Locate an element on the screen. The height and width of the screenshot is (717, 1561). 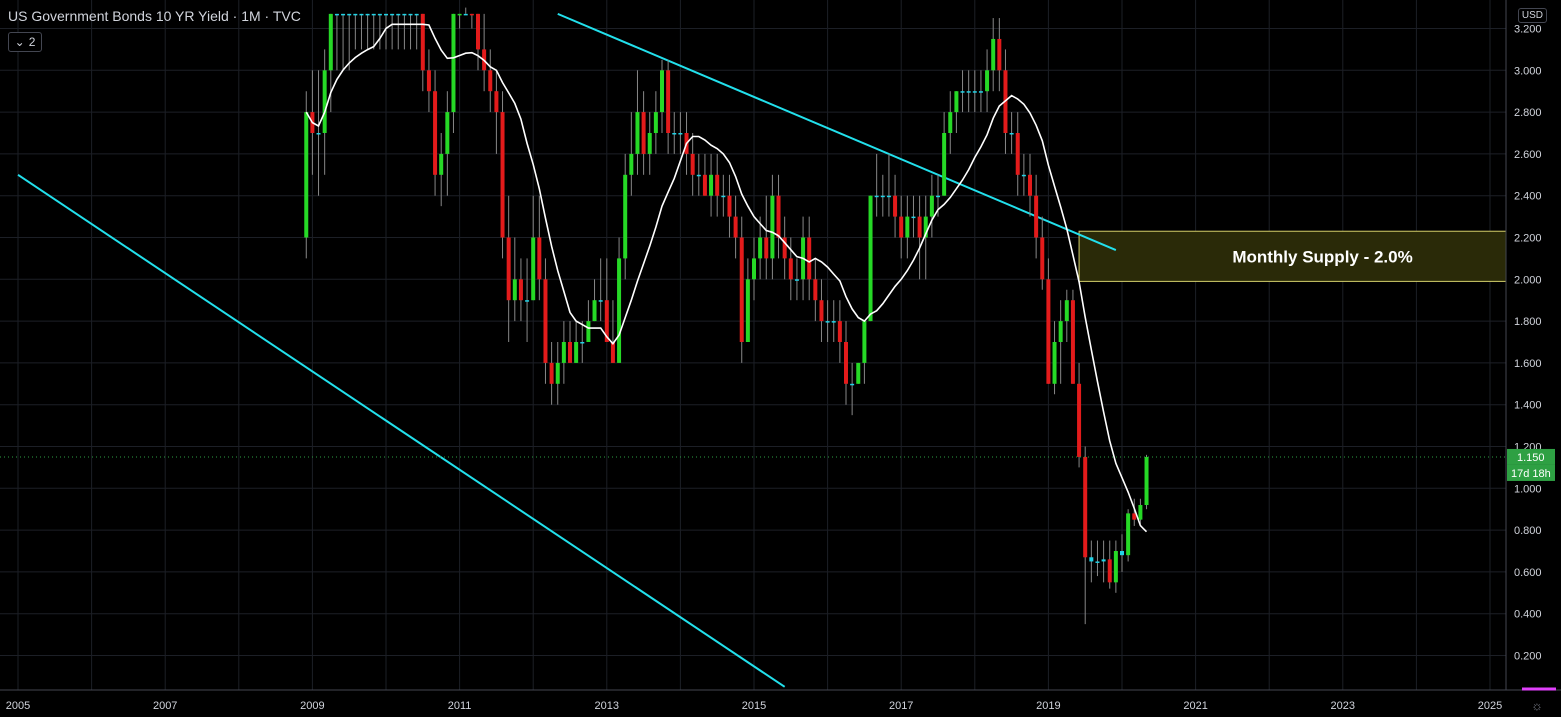
supply-zone: Monthly Supply - 2.0% is located at coordinates (1292, 256).